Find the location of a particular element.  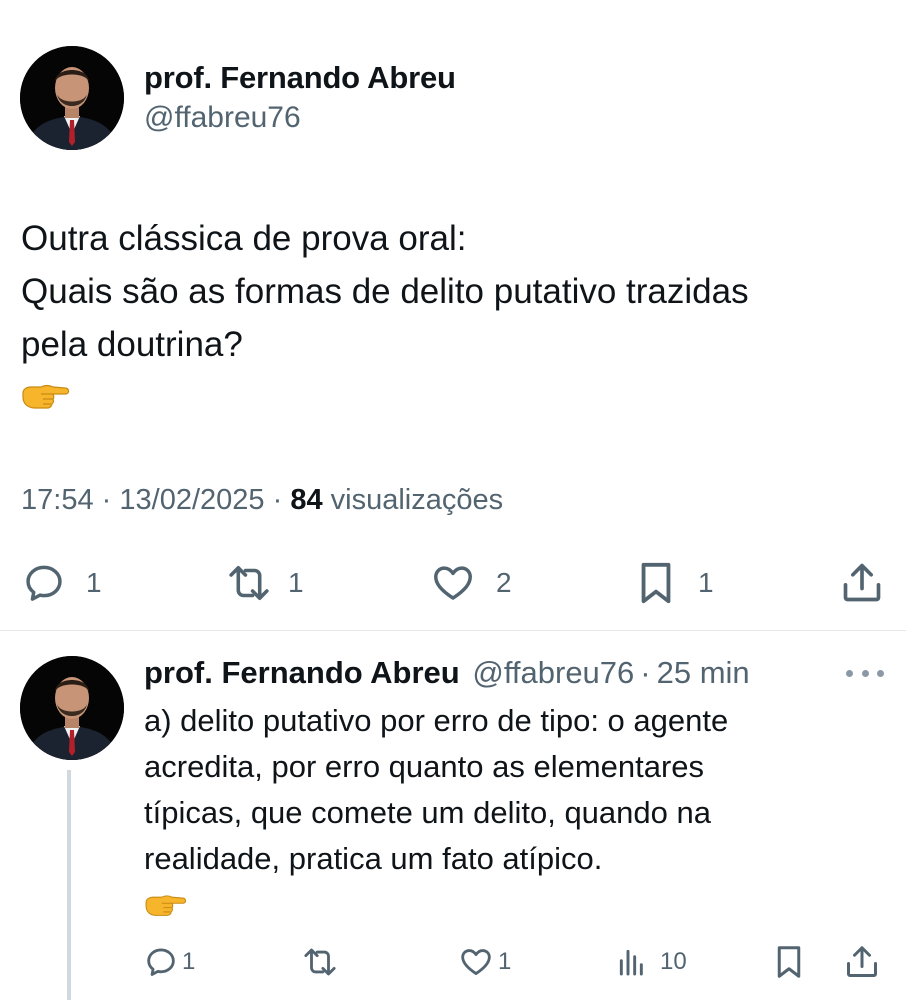

tweet-actions: 1 1 2 1 is located at coordinates (453, 583).